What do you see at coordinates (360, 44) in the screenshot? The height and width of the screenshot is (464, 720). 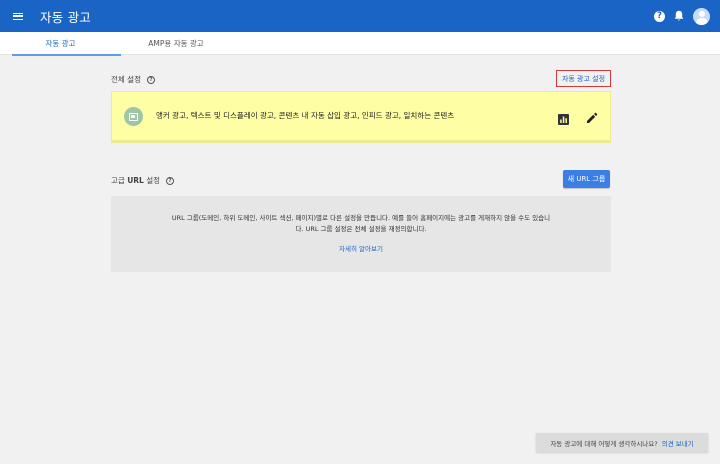 I see `tab-bar: 자동 광고 AMP용 자동 광고` at bounding box center [360, 44].